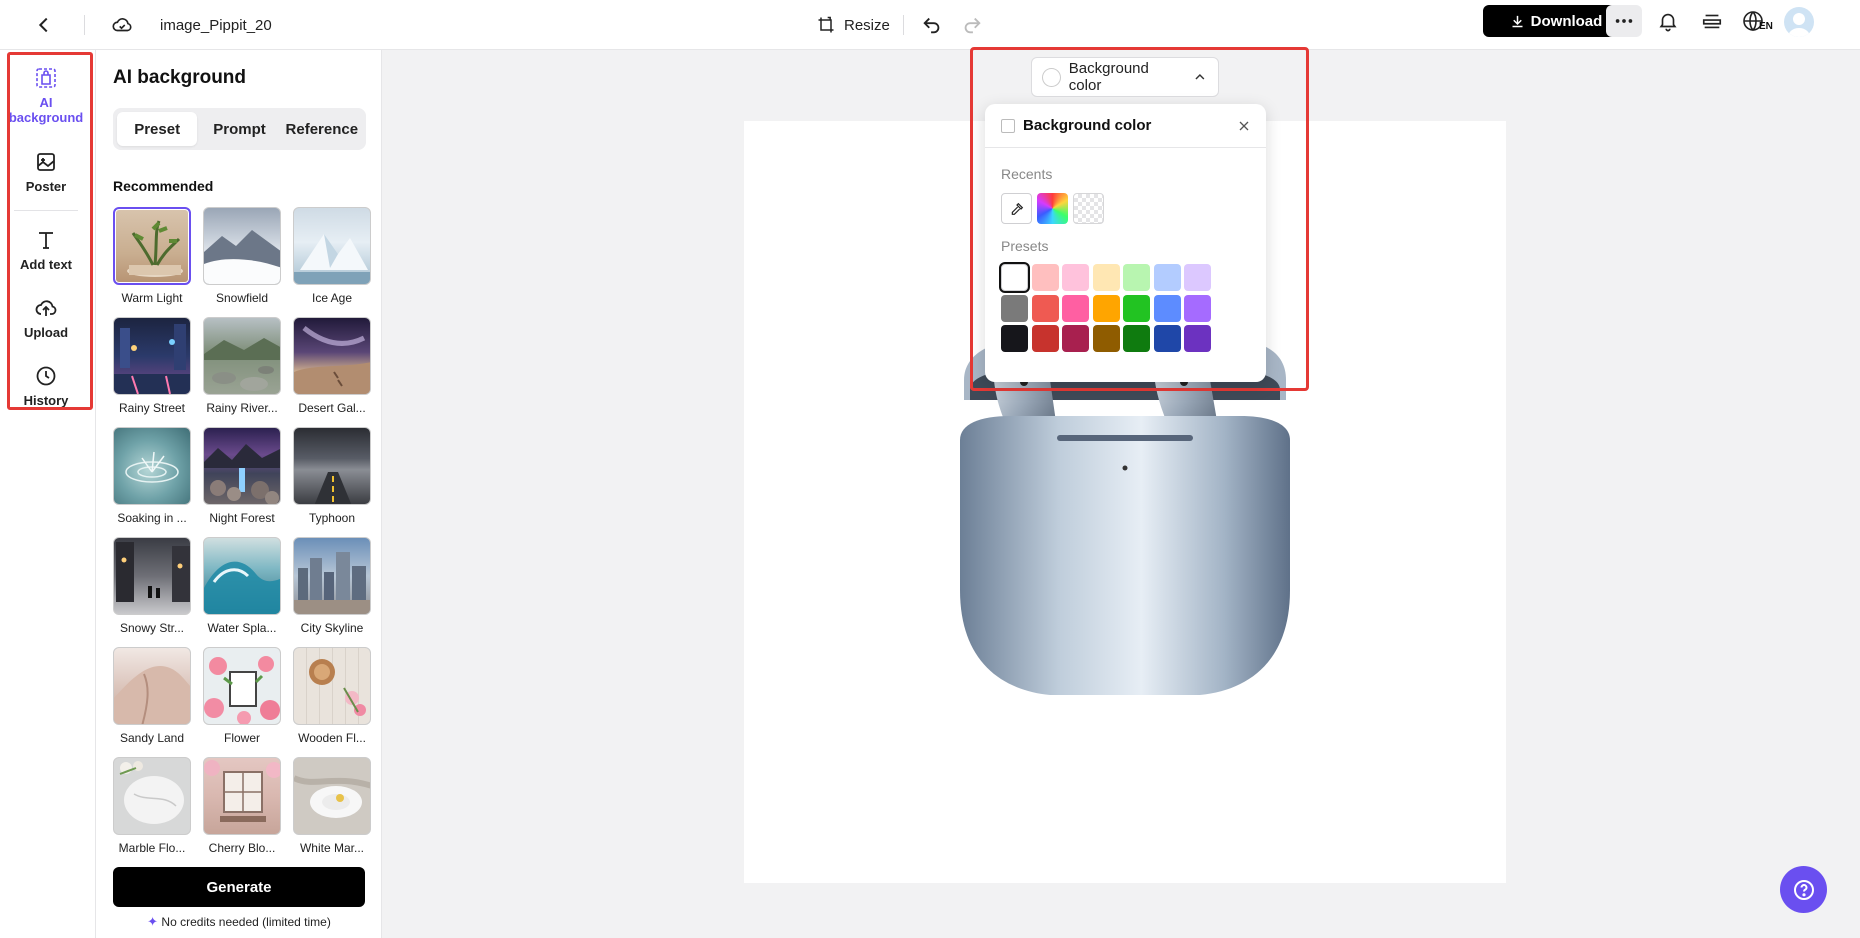  What do you see at coordinates (46, 332) in the screenshot?
I see `rail-label: Upload` at bounding box center [46, 332].